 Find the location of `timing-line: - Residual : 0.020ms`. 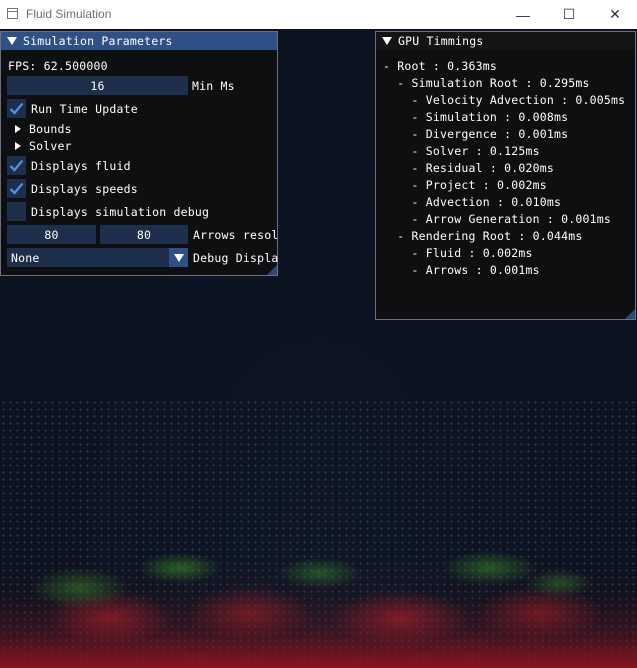

timing-line: - Residual : 0.020ms is located at coordinates (468, 168).